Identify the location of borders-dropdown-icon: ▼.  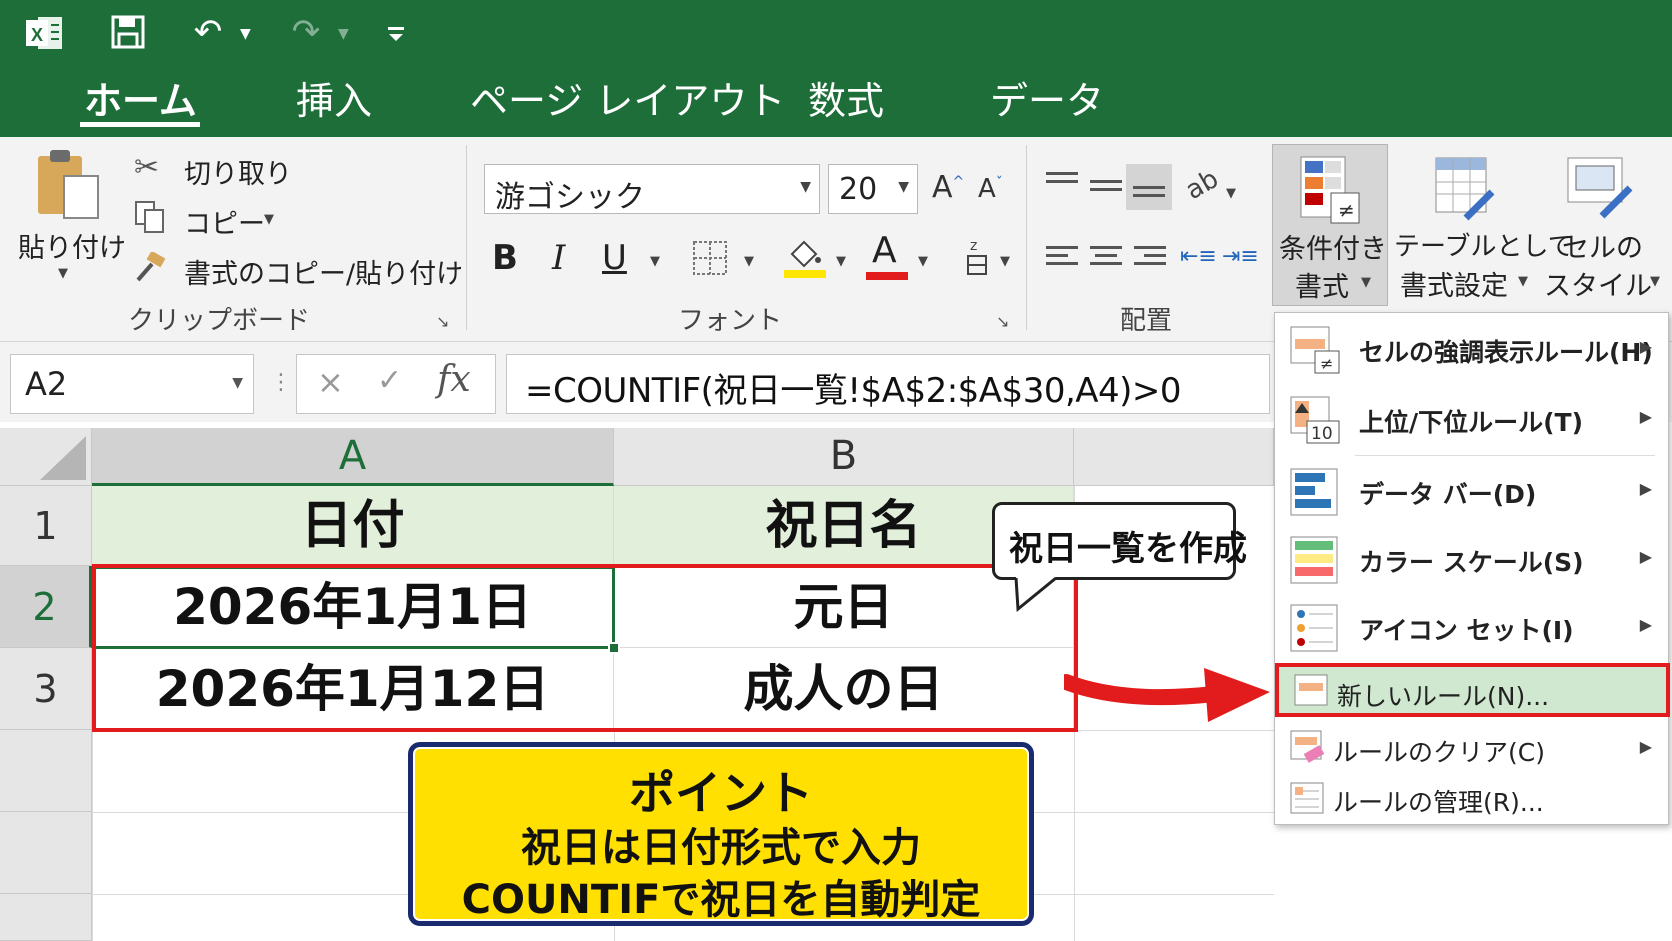
(749, 261).